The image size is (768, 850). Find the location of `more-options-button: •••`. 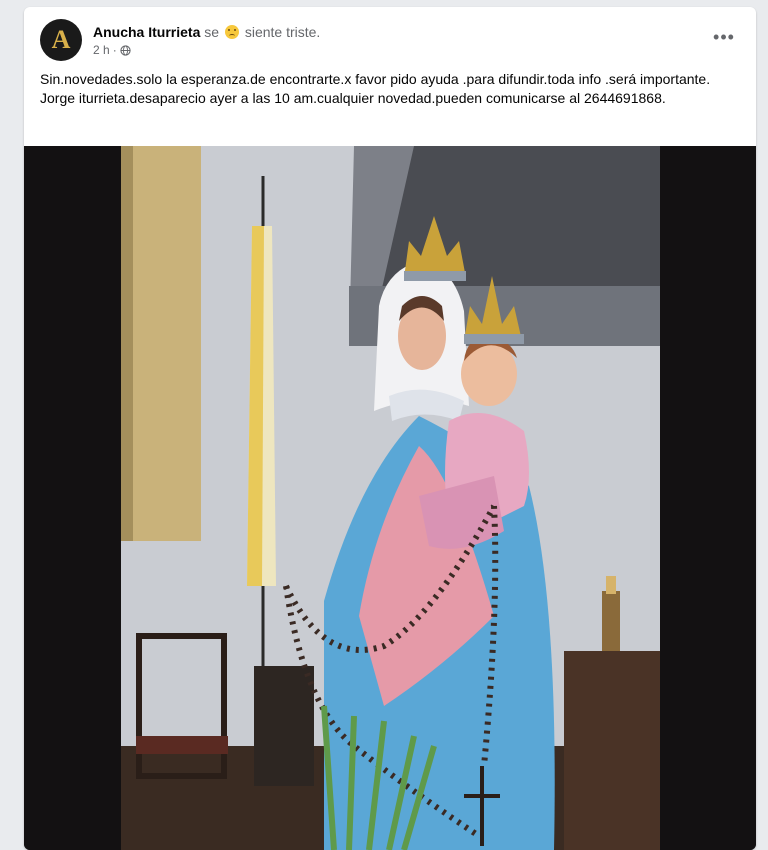

more-options-button: ••• is located at coordinates (724, 37).